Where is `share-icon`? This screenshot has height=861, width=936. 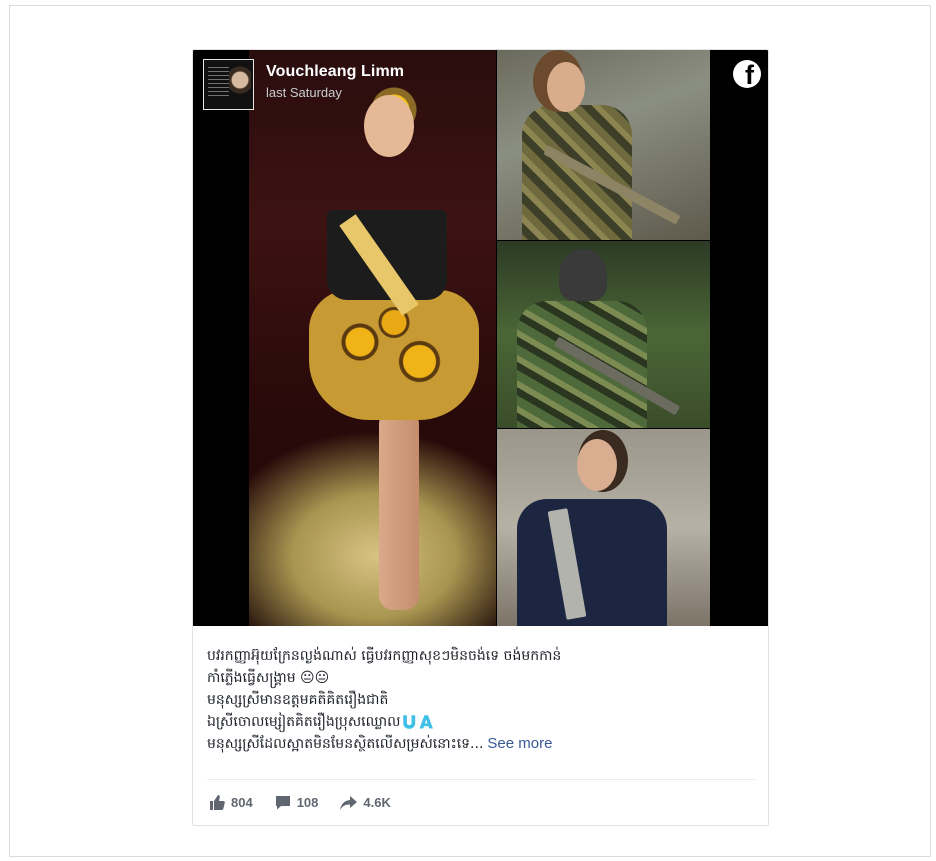
share-icon is located at coordinates (349, 802).